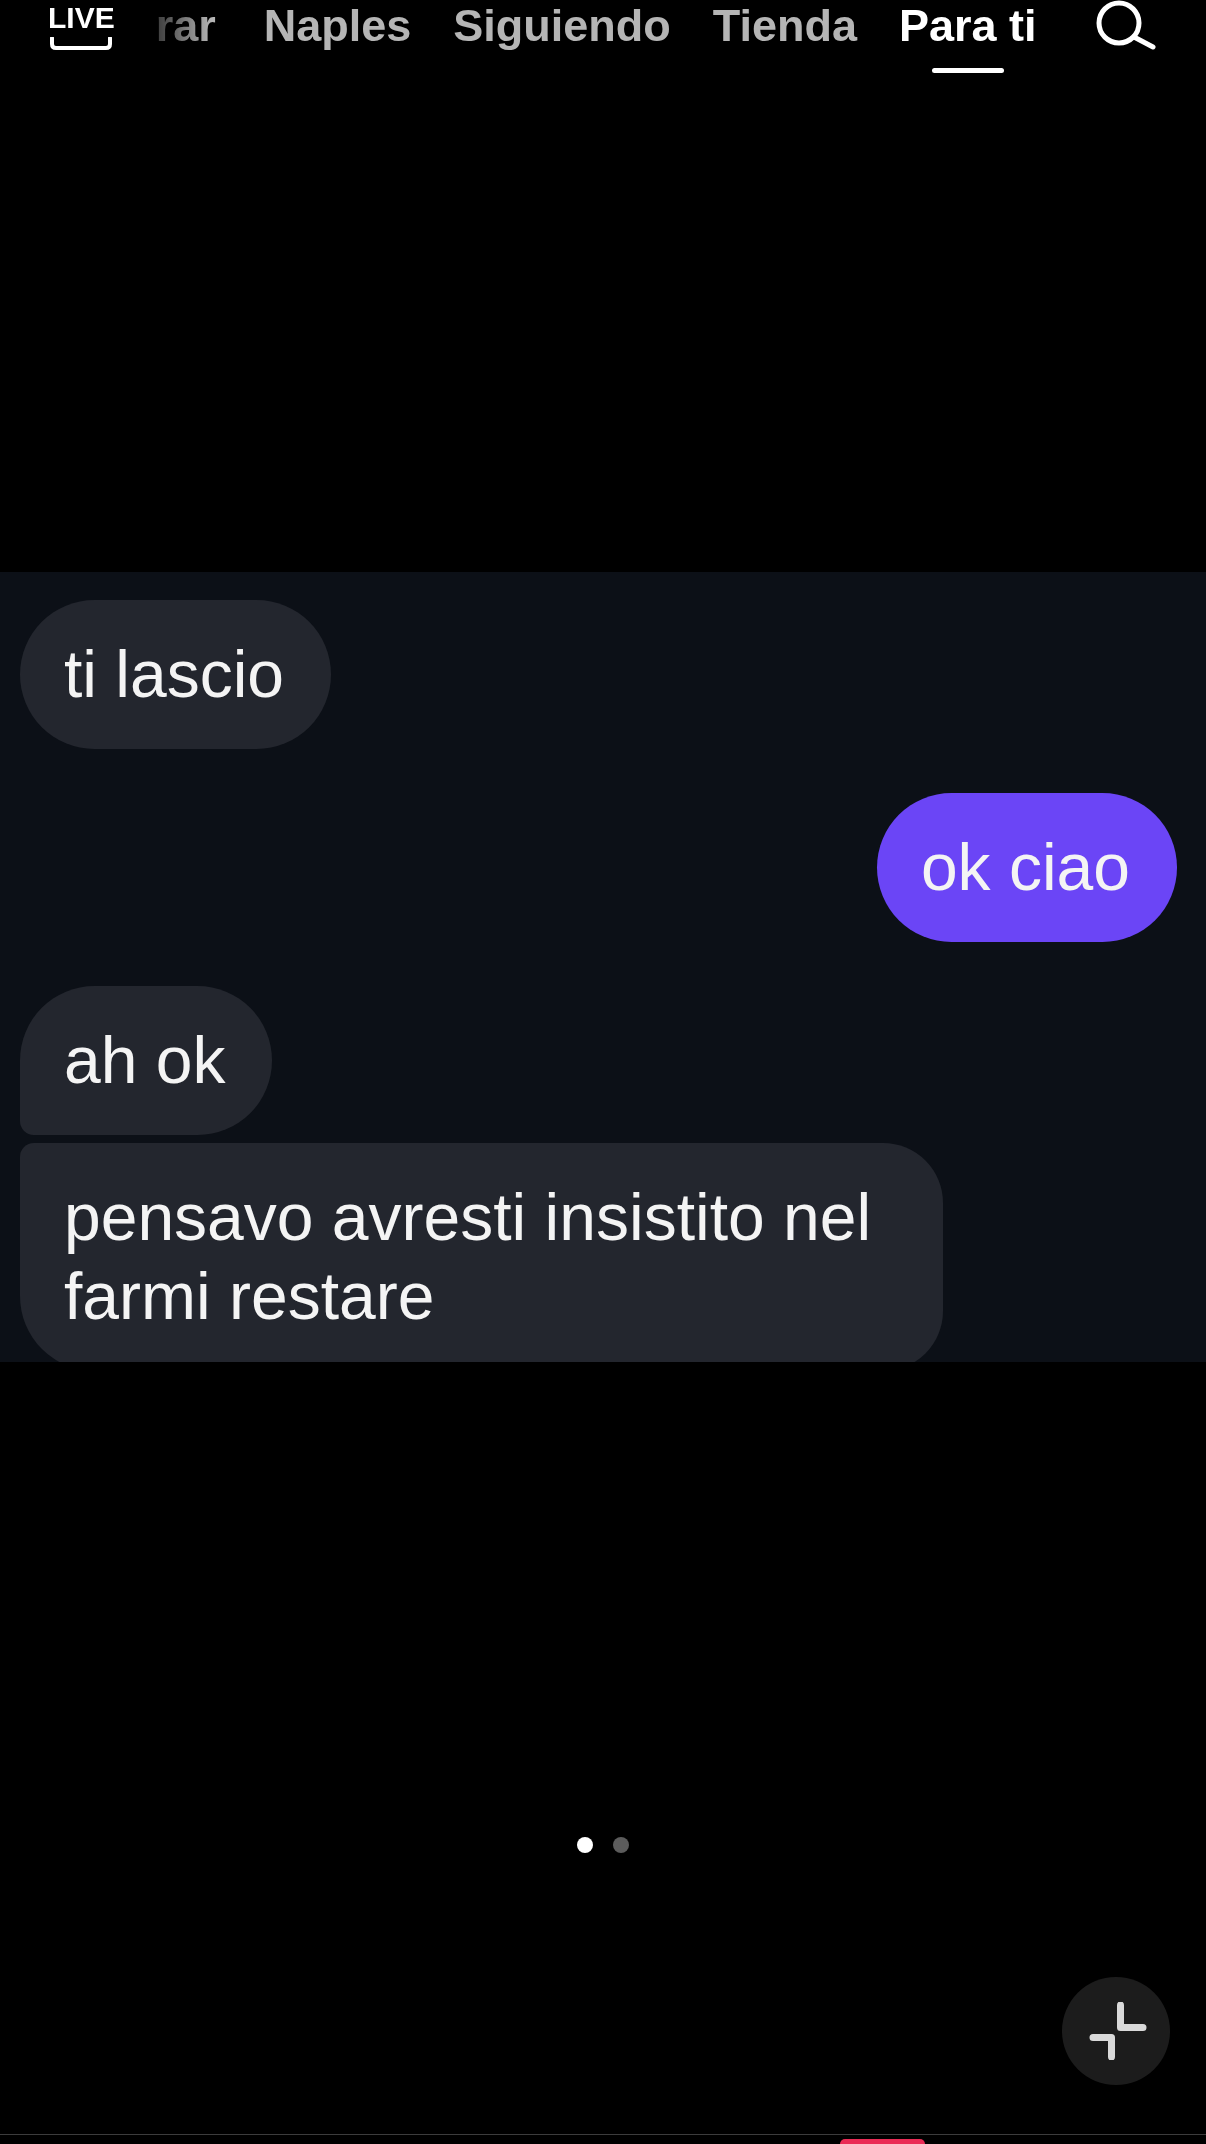  What do you see at coordinates (1026, 867) in the screenshot?
I see `message-bubble: ok ciao` at bounding box center [1026, 867].